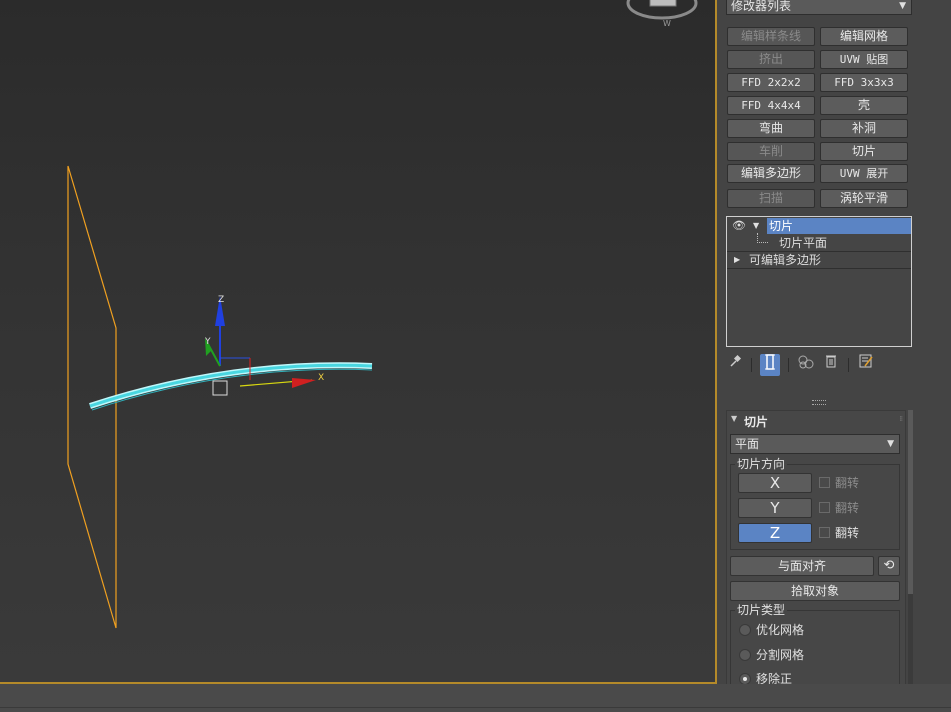 This screenshot has width=951, height=712. I want to click on stack-divider, so click(819, 268).